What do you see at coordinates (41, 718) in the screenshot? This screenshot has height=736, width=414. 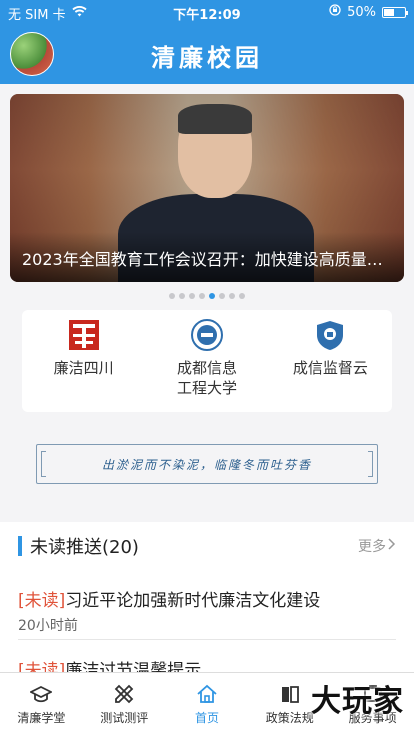 I see `tab-label: 清廉学堂` at bounding box center [41, 718].